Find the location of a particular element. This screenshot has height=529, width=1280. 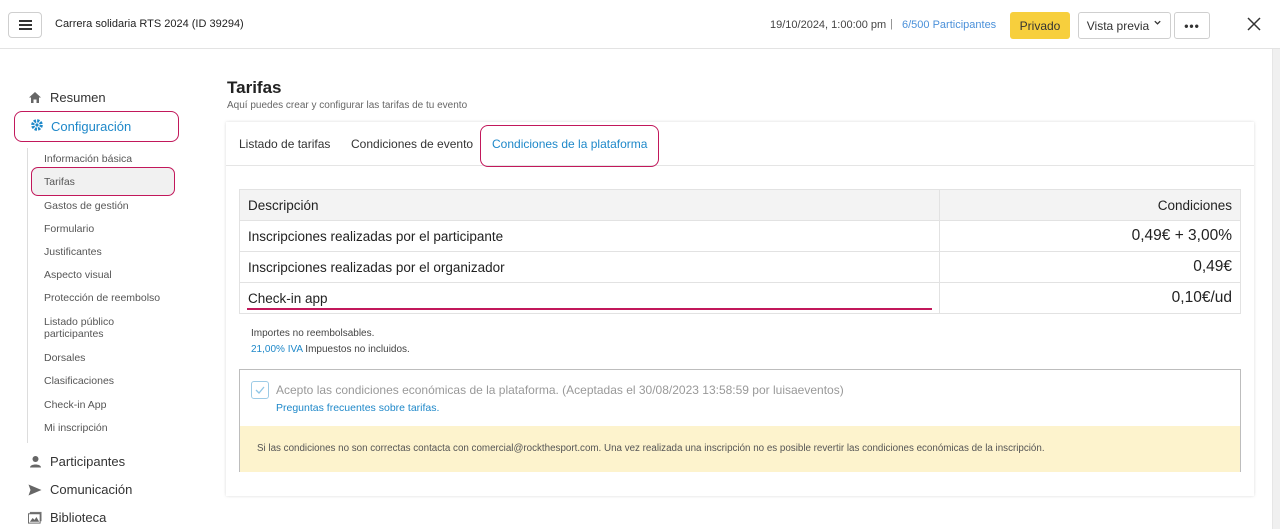

non-refundable-note: Importes no reembolsables. is located at coordinates (313, 333).